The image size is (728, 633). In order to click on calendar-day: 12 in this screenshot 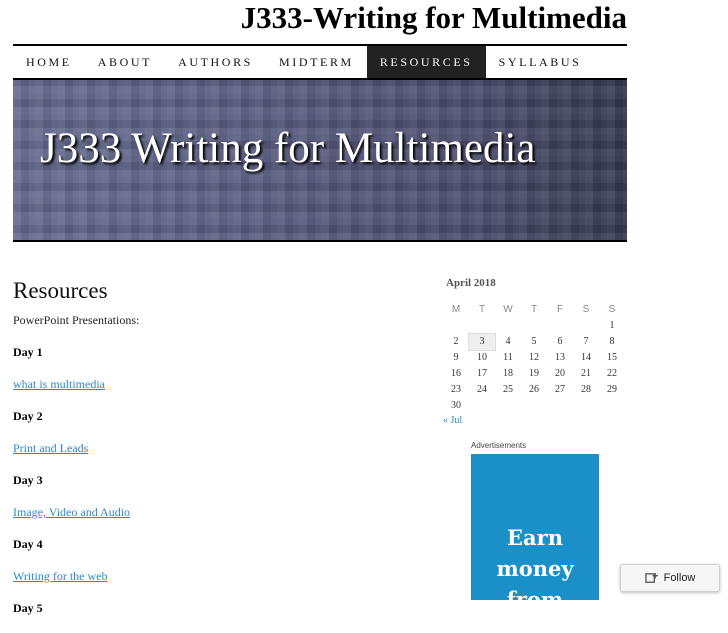, I will do `click(534, 357)`.